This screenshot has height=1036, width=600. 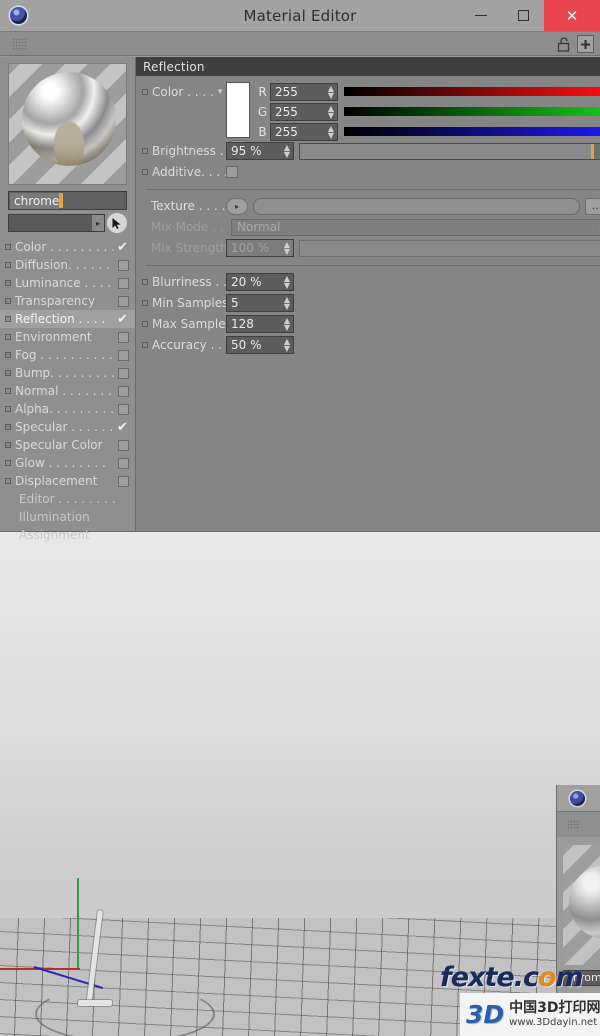 What do you see at coordinates (67, 391) in the screenshot?
I see `channel-item-normal: Normal . . . . . . .` at bounding box center [67, 391].